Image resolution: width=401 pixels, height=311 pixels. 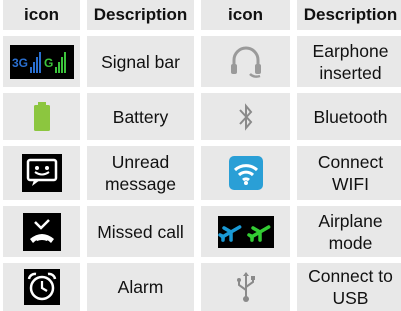 What do you see at coordinates (140, 61) in the screenshot?
I see `signal-bar-description: Signal bar` at bounding box center [140, 61].